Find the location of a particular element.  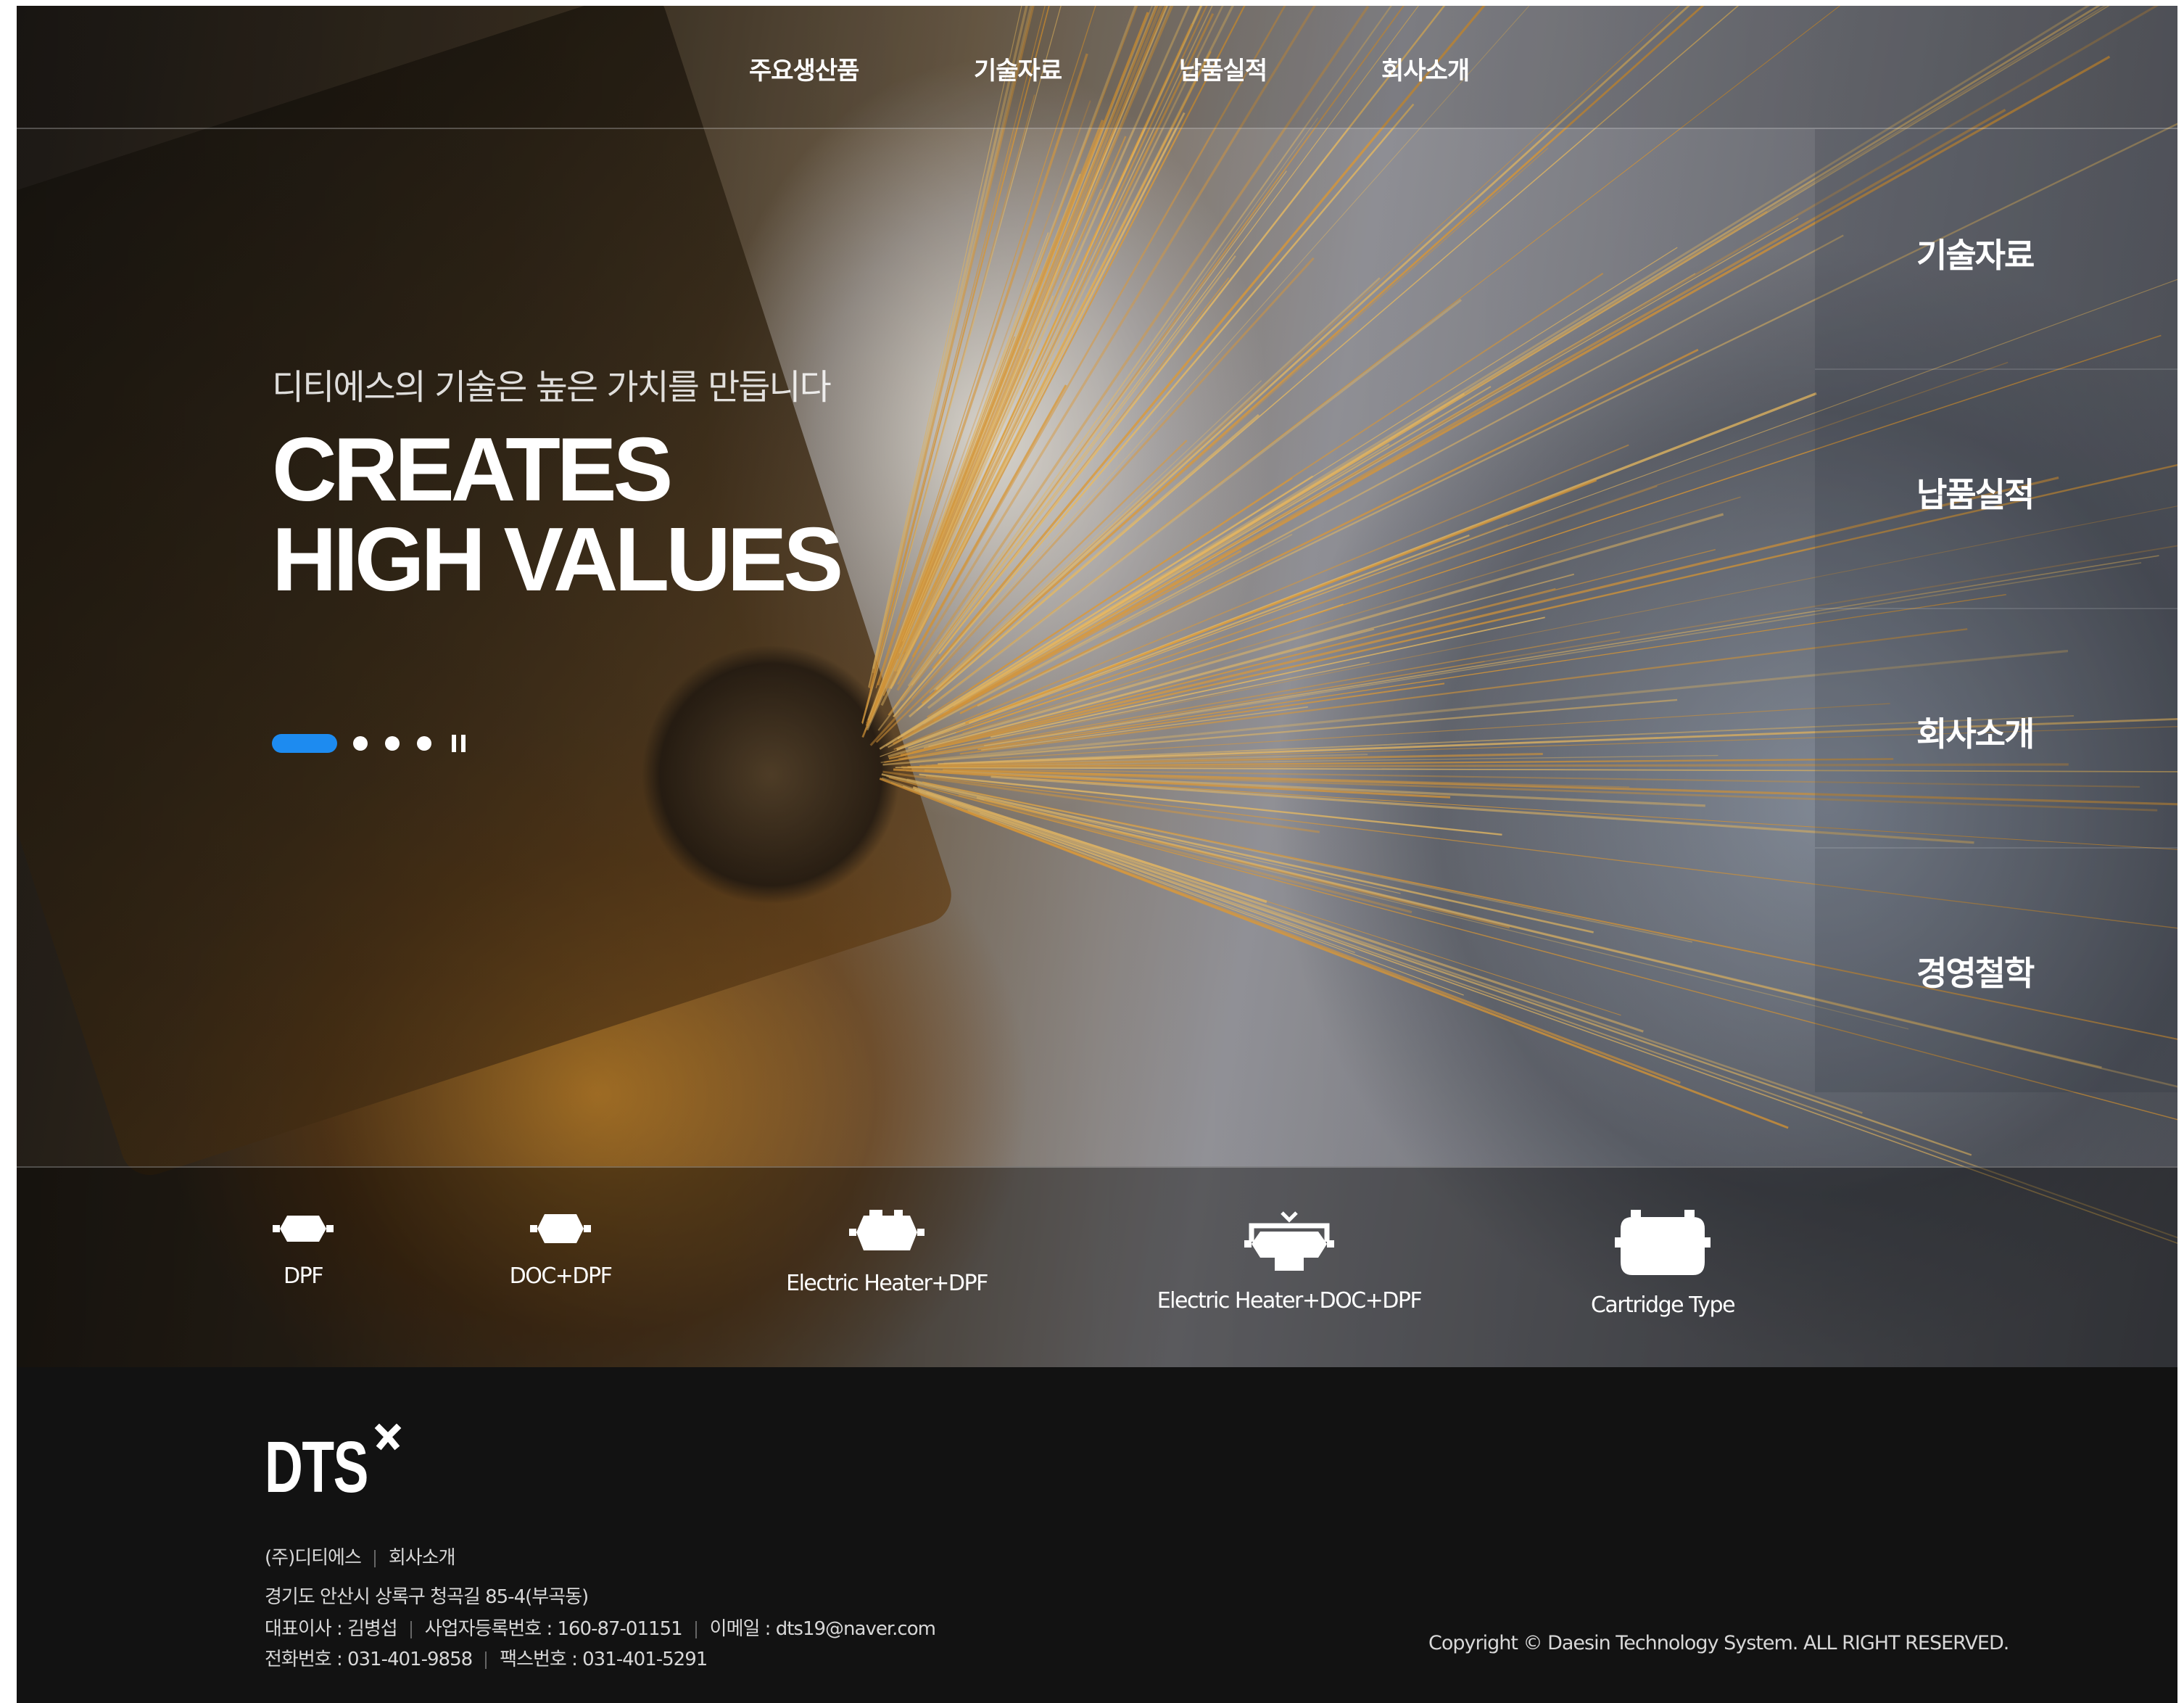

footer-contact-line: 전화번호 : 031-401-9858 팩스번호 : 031-401-5291 is located at coordinates (487, 1658).